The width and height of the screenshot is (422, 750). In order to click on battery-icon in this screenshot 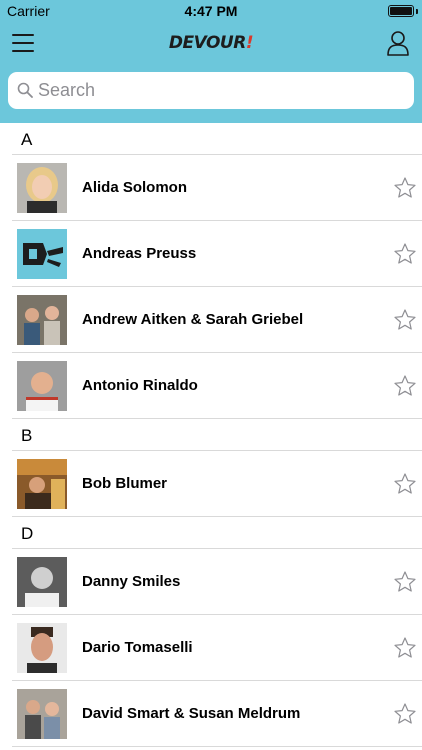, I will do `click(401, 11)`.